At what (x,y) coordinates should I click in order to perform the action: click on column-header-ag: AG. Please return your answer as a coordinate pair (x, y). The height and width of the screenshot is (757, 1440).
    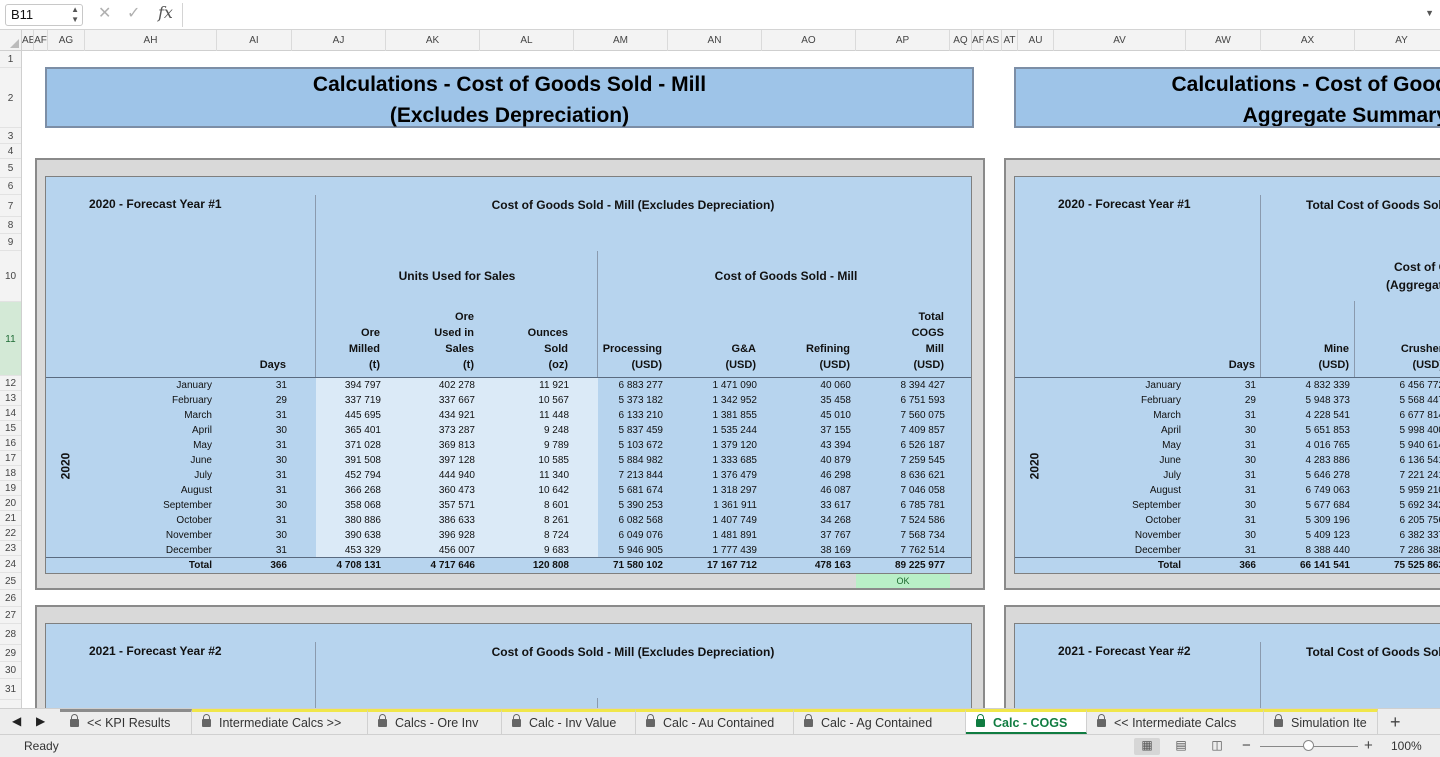
    Looking at the image, I should click on (66, 40).